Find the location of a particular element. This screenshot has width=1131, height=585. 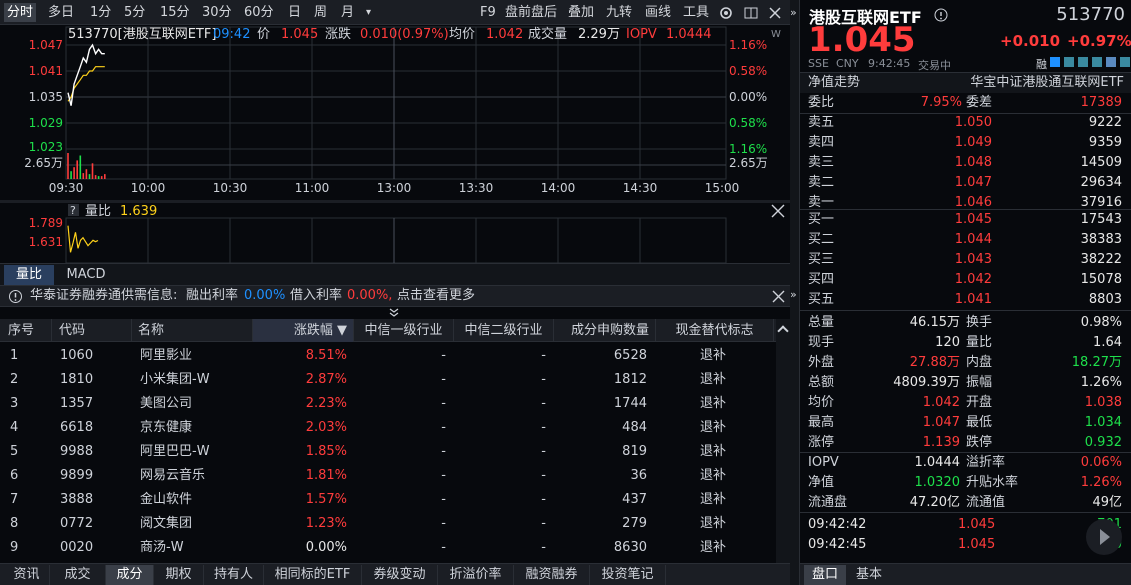

tab-timeshare: 分时 is located at coordinates (20, 12).